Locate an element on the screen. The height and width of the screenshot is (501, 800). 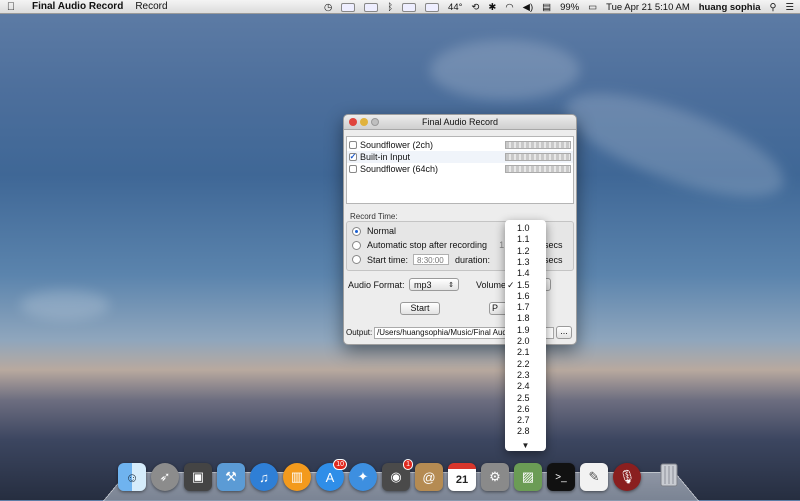
auto-stop-option: Automatic stop after recording 1 secs is located at coordinates (457, 245).